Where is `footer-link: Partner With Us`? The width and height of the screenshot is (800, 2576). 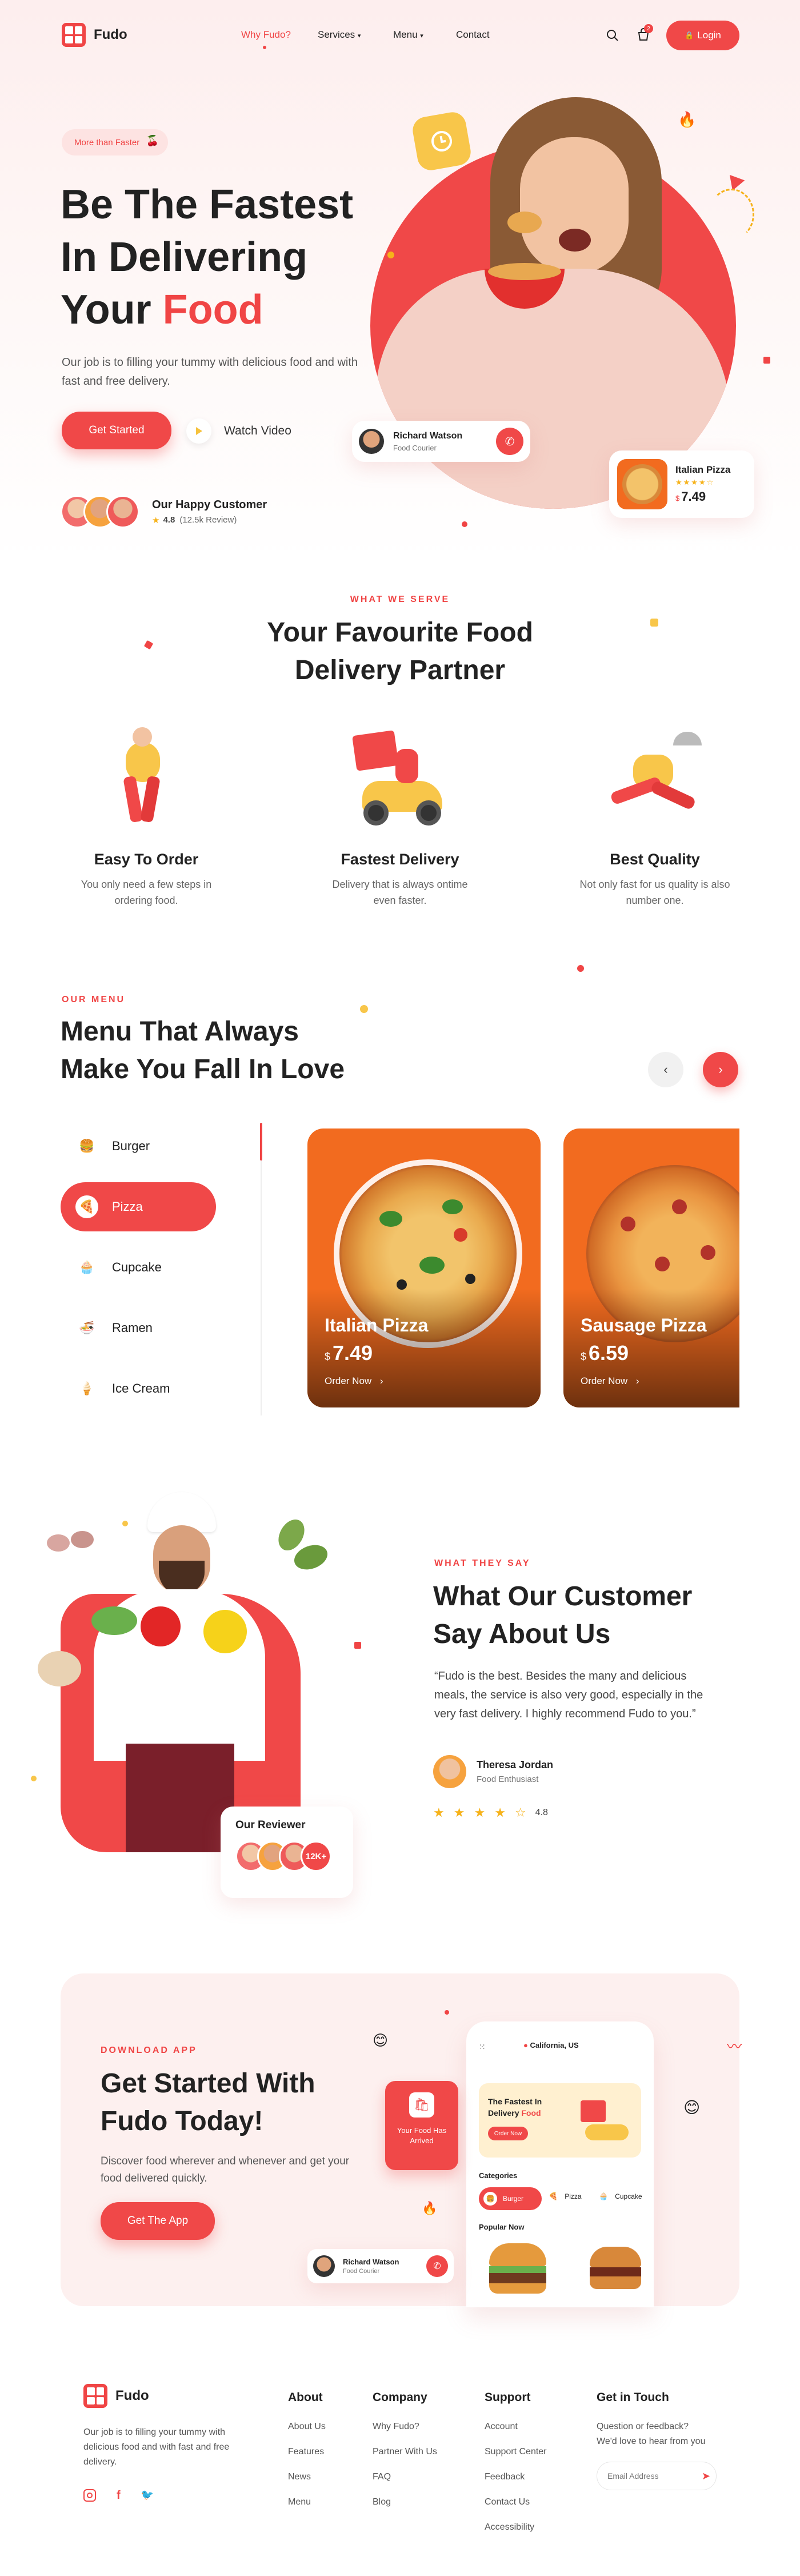 footer-link: Partner With Us is located at coordinates (405, 2452).